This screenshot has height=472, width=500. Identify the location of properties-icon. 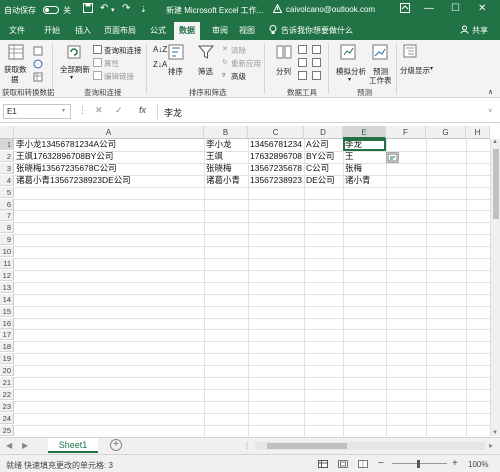
(97, 62).